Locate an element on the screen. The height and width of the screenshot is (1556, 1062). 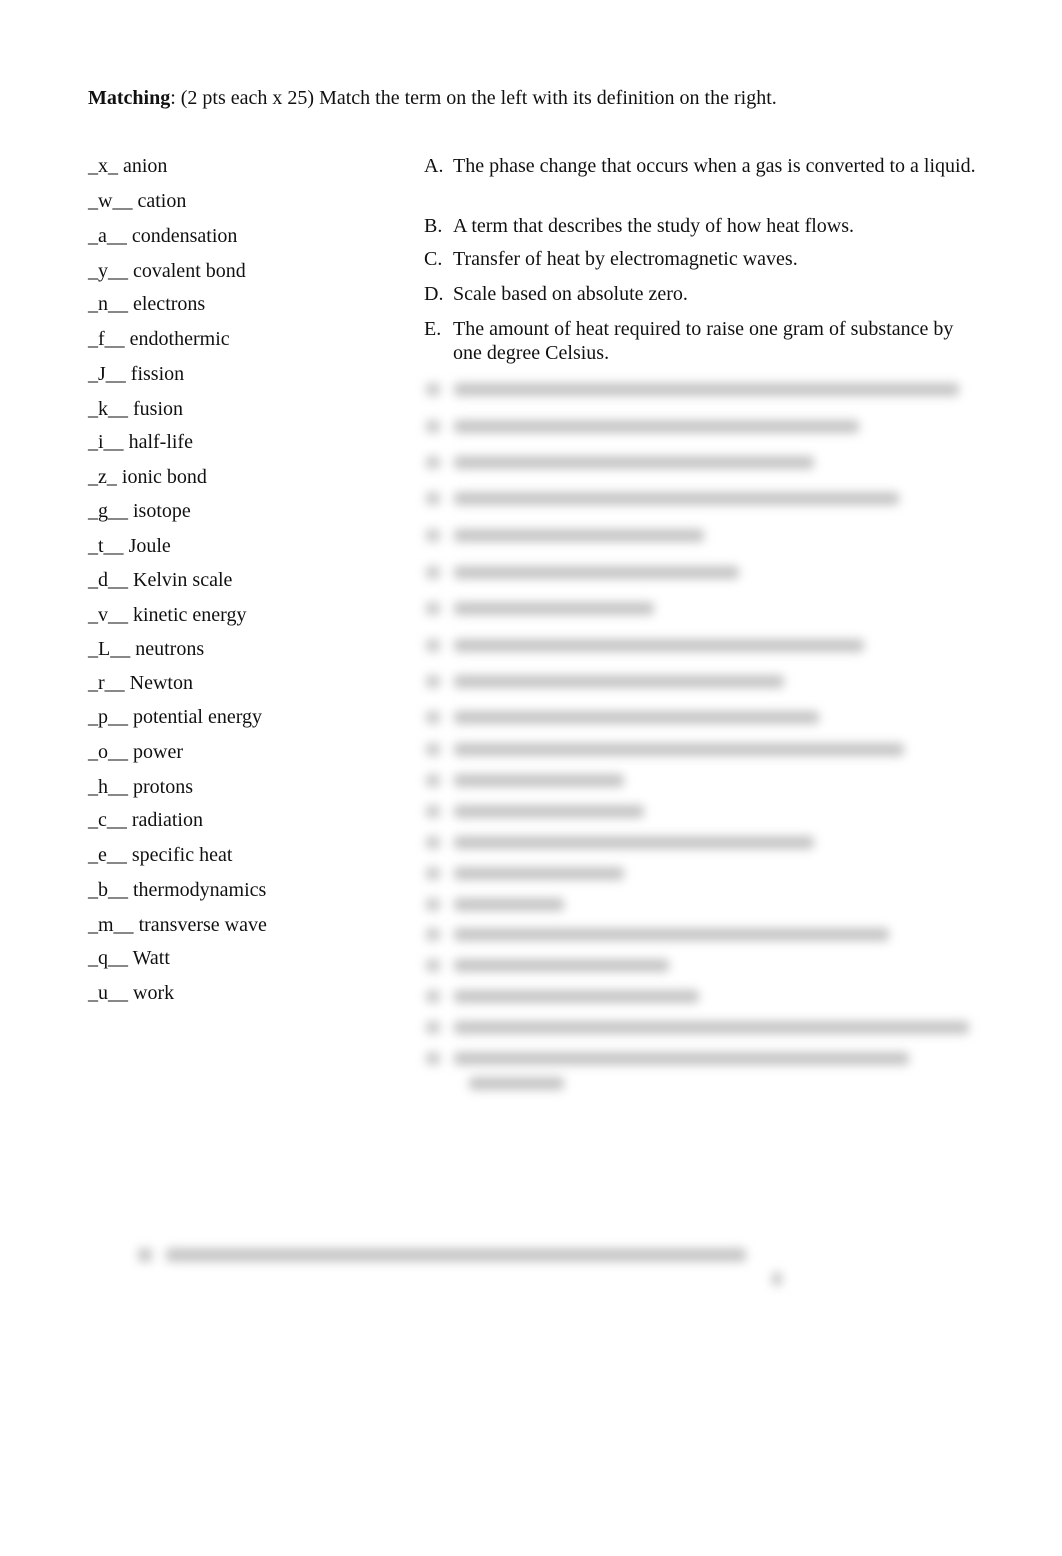
answer-blank: _r__ is located at coordinates (106, 683).